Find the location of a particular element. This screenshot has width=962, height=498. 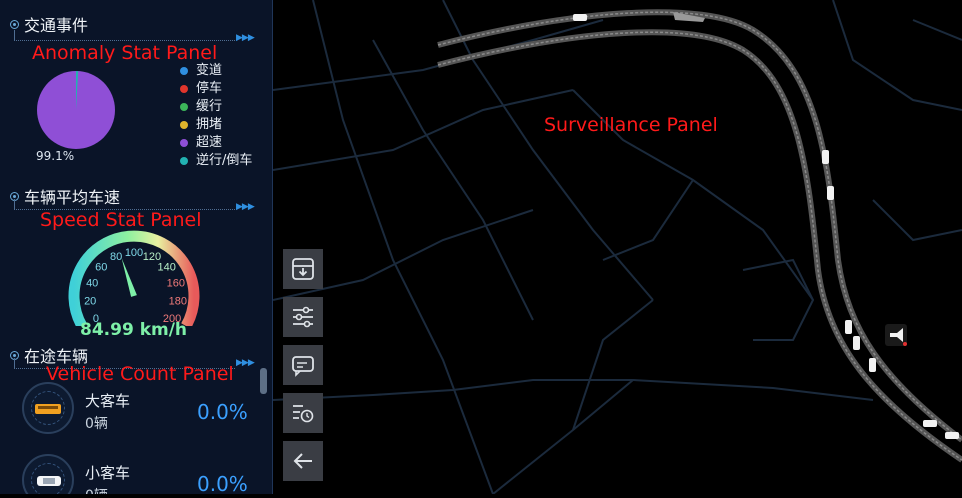

legend-item: 停车 is located at coordinates (216, 89).